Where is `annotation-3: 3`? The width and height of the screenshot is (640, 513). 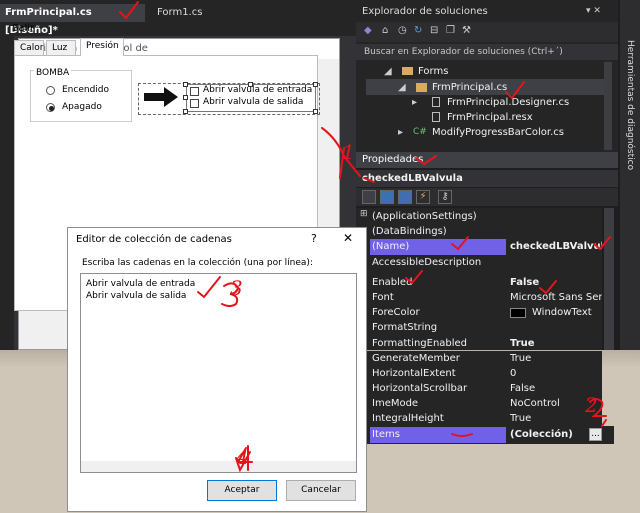
annotation-3: 3 is located at coordinates (236, 288).